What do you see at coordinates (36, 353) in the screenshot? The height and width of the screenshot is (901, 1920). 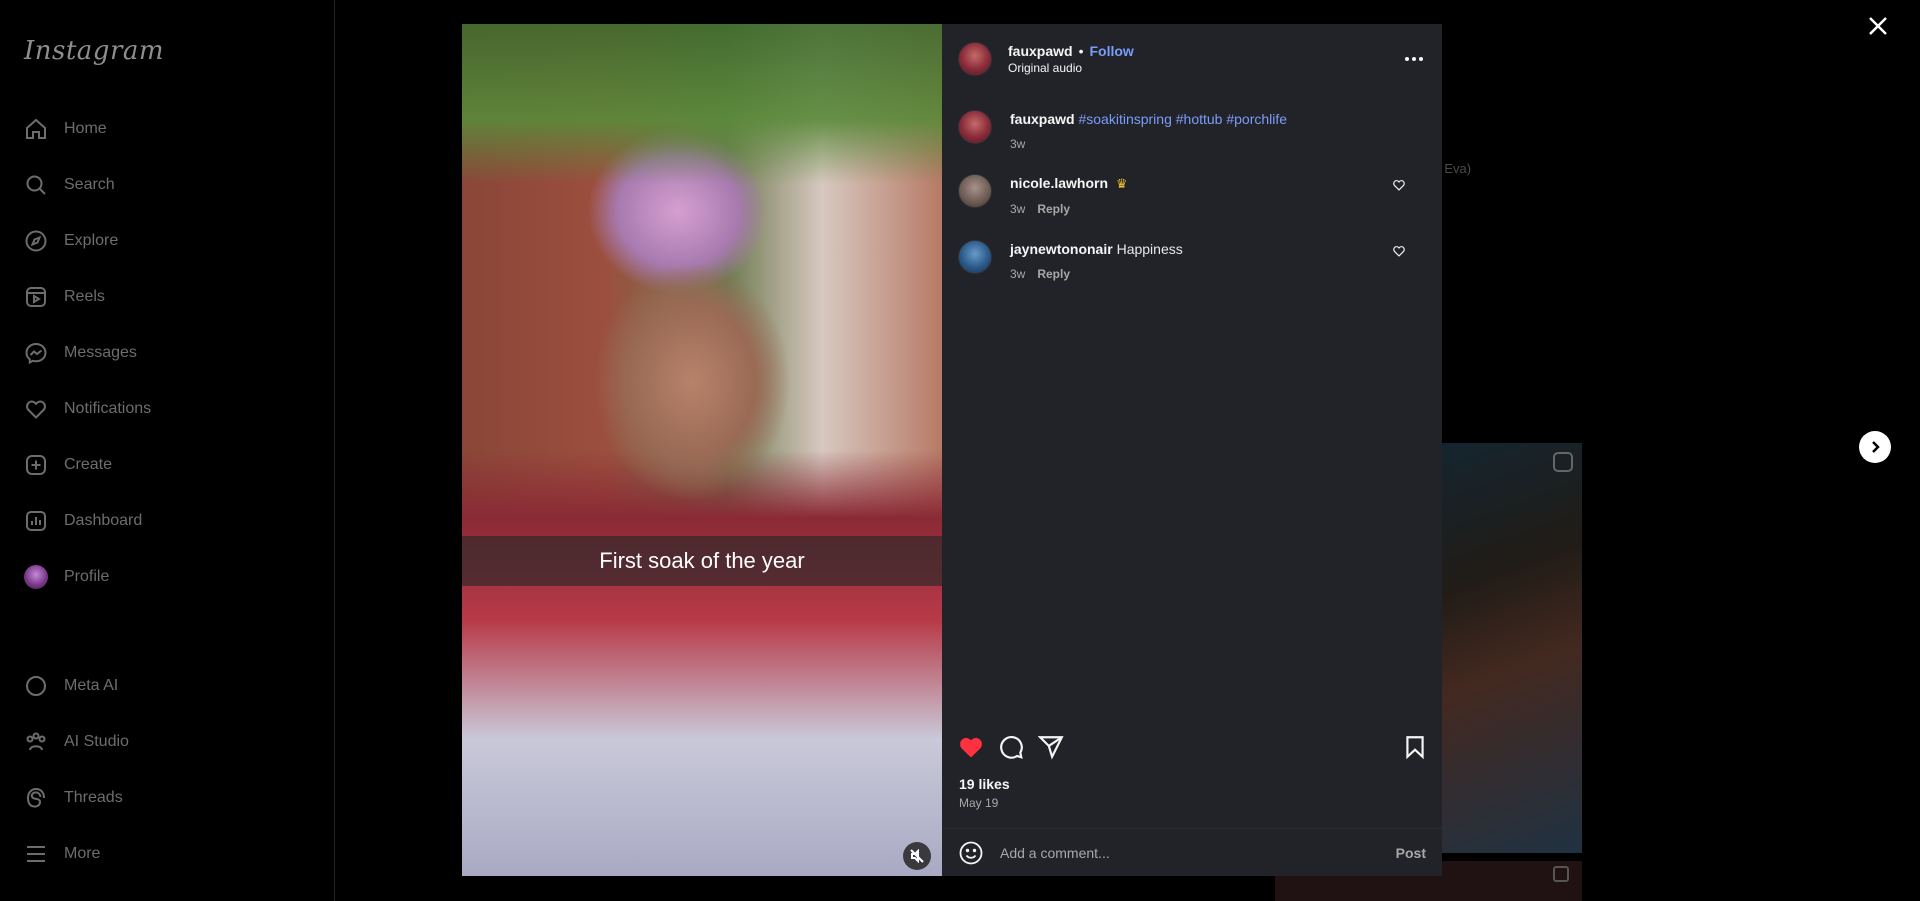 I see `messenger-icon` at bounding box center [36, 353].